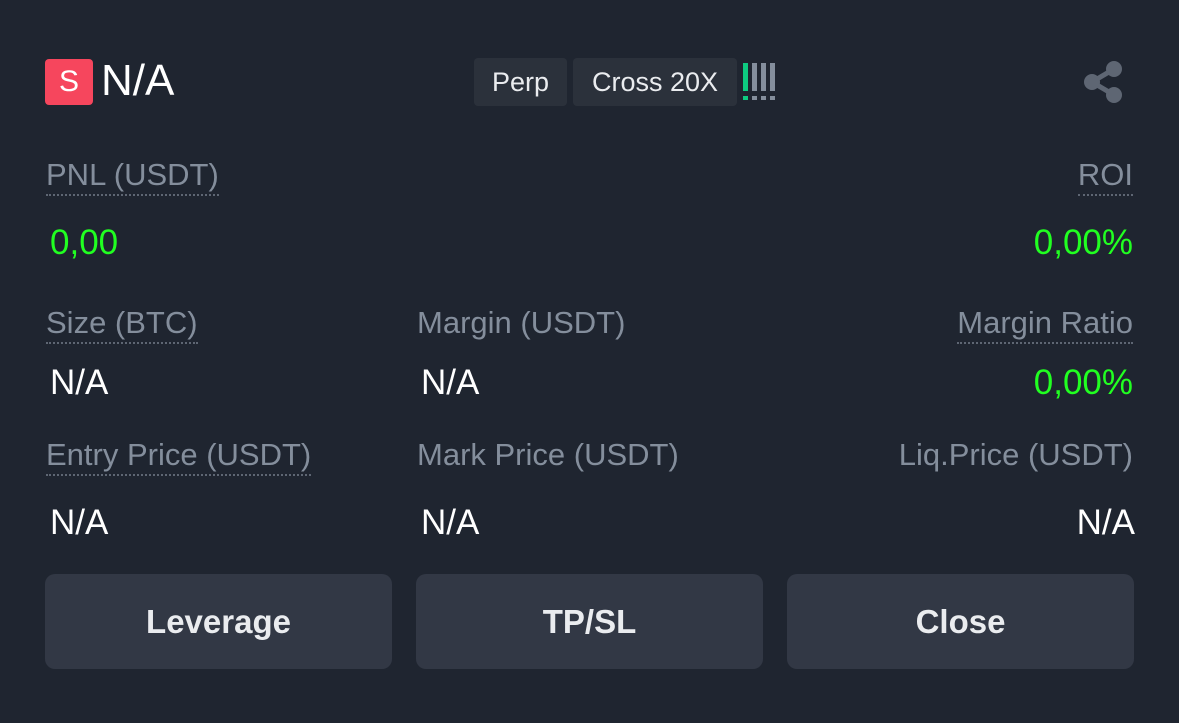 Image resolution: width=1179 pixels, height=723 pixels. I want to click on pnl-value: 0,00, so click(84, 242).